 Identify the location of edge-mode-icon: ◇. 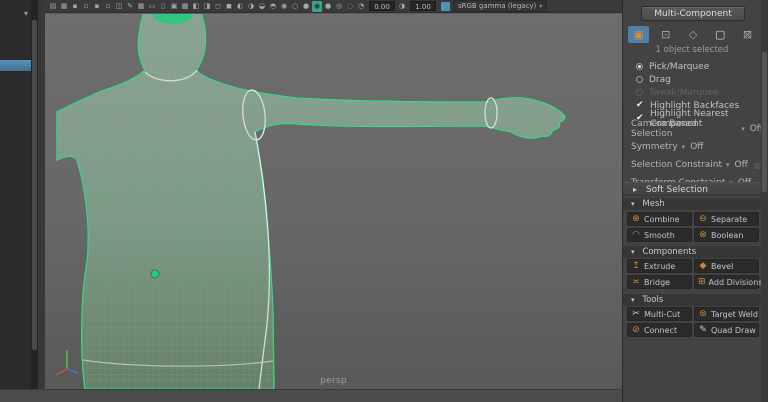
(693, 34).